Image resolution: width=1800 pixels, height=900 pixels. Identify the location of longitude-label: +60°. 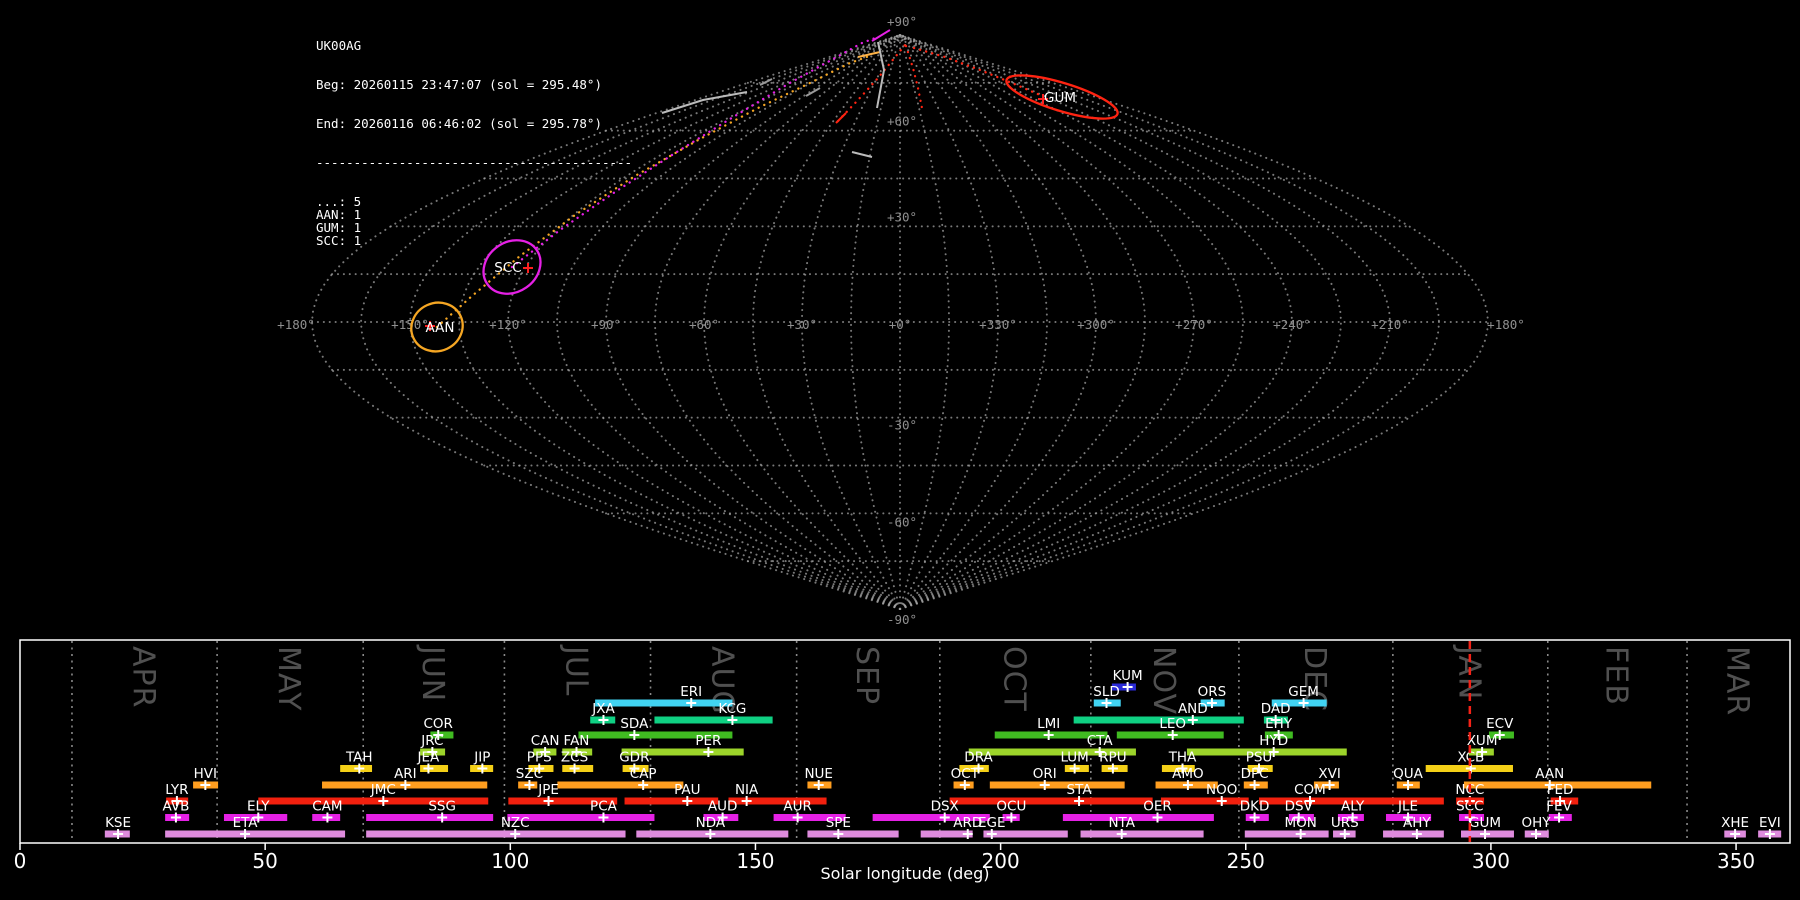
(704, 324).